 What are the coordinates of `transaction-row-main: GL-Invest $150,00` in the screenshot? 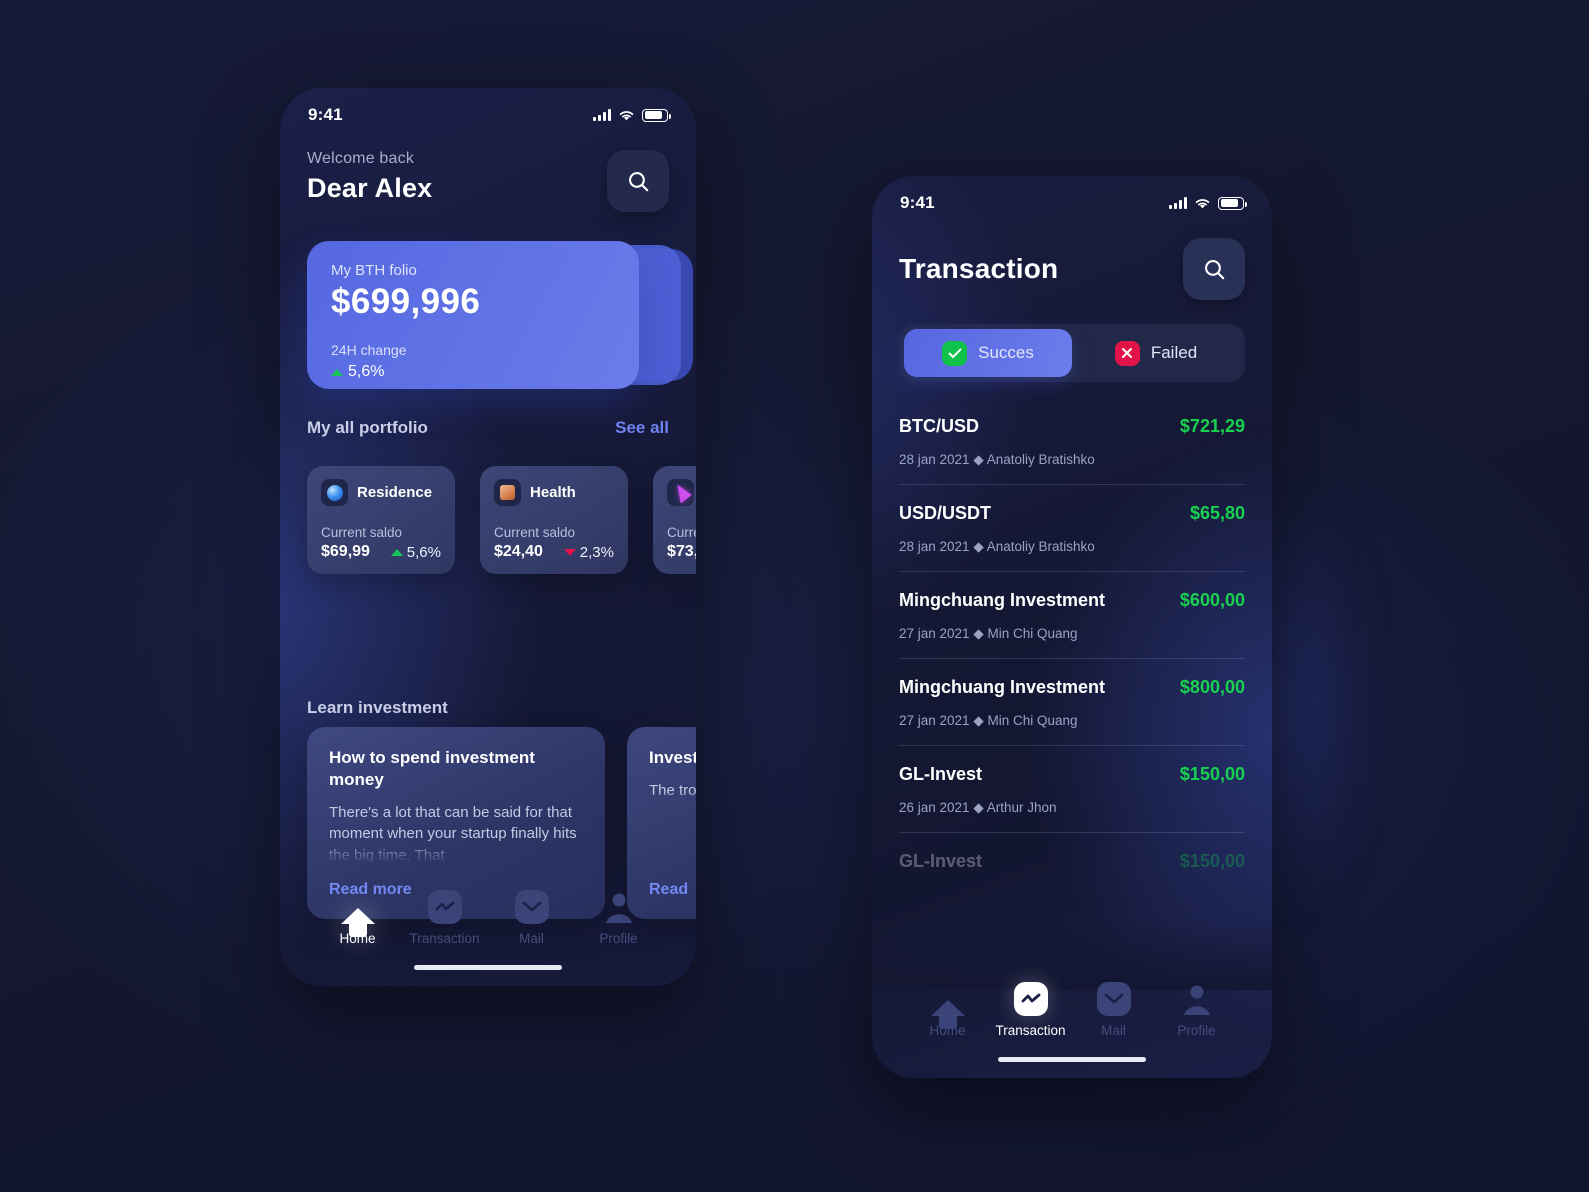 It's located at (1072, 861).